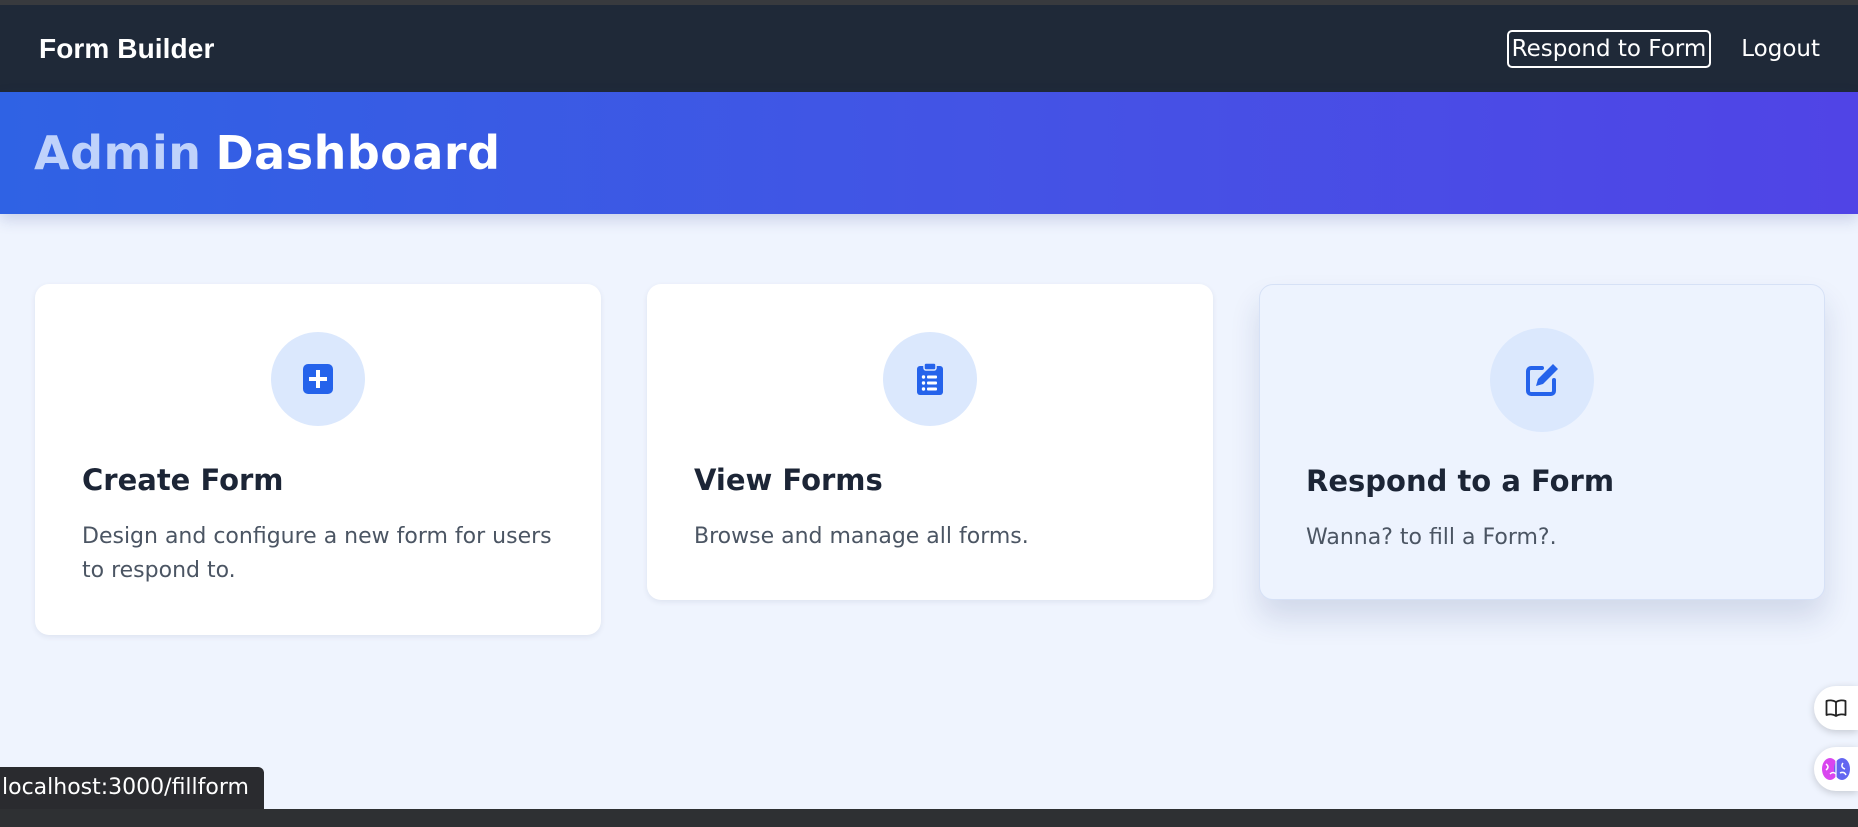 This screenshot has width=1858, height=827. I want to click on respond-form-icon-circle, so click(1542, 380).